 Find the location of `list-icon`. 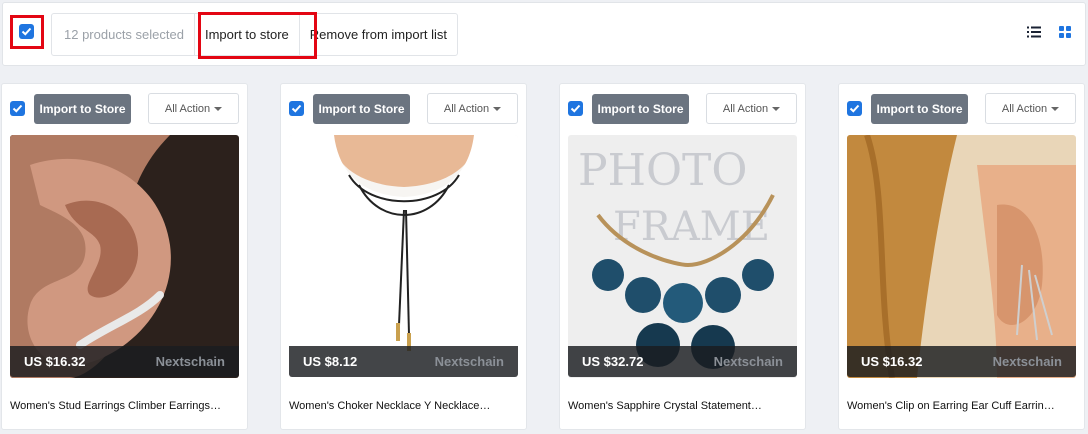

list-icon is located at coordinates (1034, 32).